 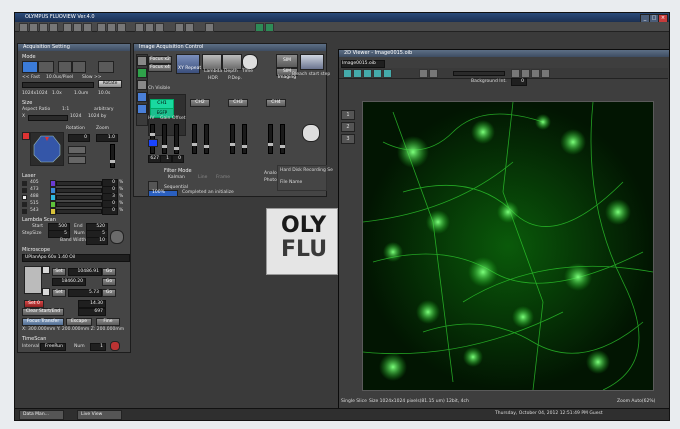 I want to click on z-position-field: 5.73, so click(x=85, y=293).